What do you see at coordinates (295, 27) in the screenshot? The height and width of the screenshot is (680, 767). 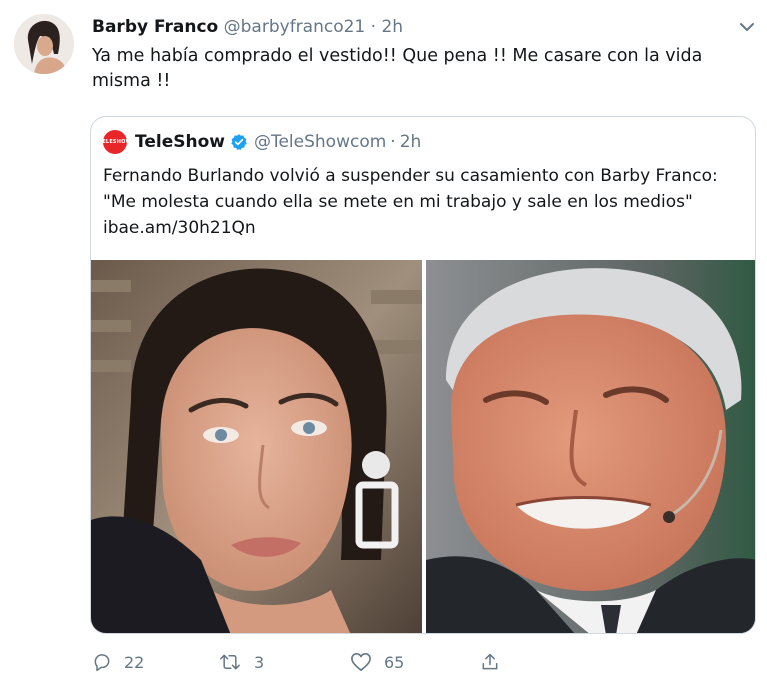 I see `author-handle: @barbyfranco21` at bounding box center [295, 27].